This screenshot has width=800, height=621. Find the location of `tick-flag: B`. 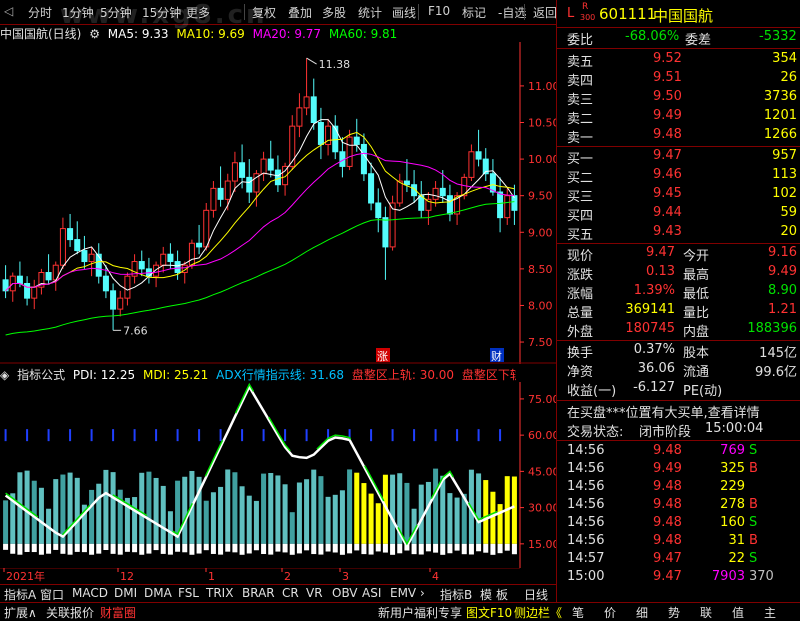

tick-flag: B is located at coordinates (753, 504).